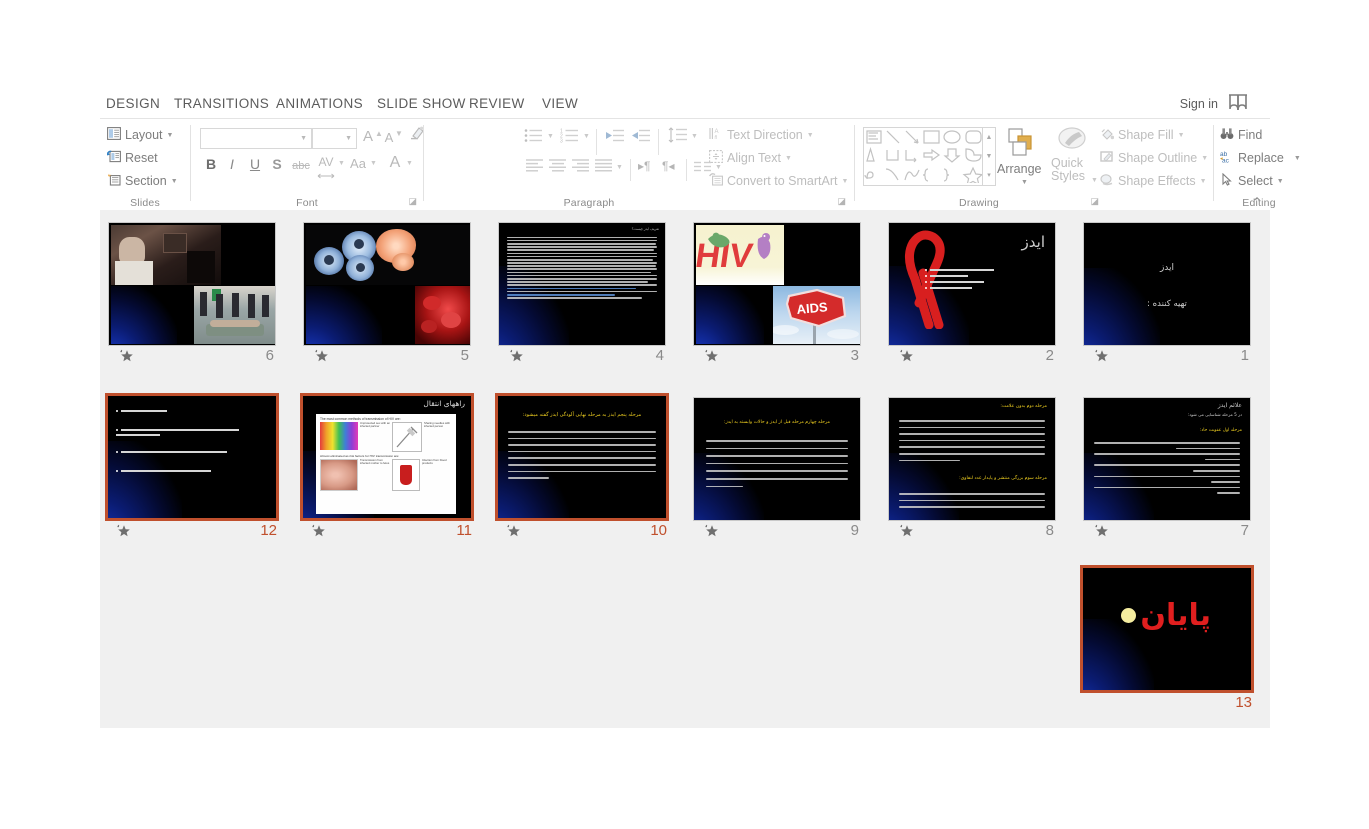  What do you see at coordinates (142, 181) in the screenshot?
I see `section-button: Section ▼` at bounding box center [142, 181].